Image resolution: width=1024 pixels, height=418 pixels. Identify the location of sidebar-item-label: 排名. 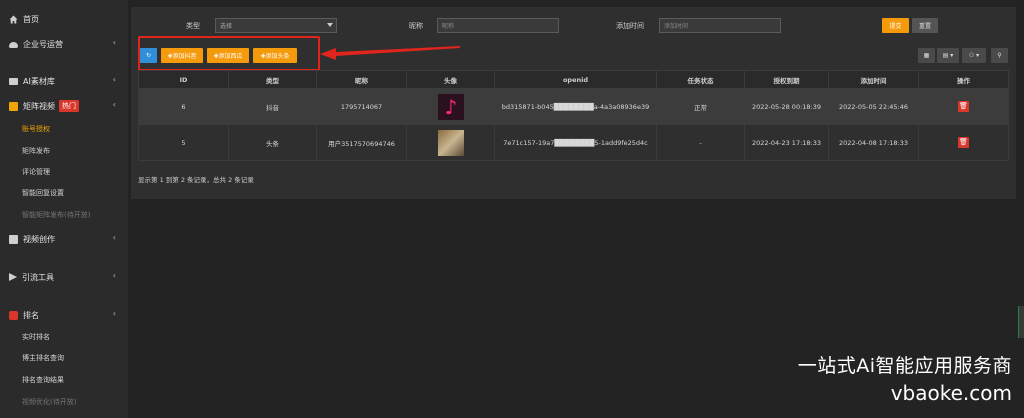
(31, 315).